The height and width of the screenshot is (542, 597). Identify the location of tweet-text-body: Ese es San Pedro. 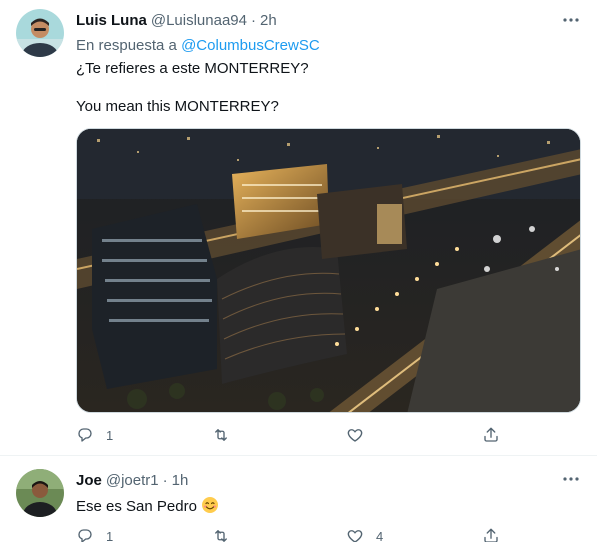
(136, 506).